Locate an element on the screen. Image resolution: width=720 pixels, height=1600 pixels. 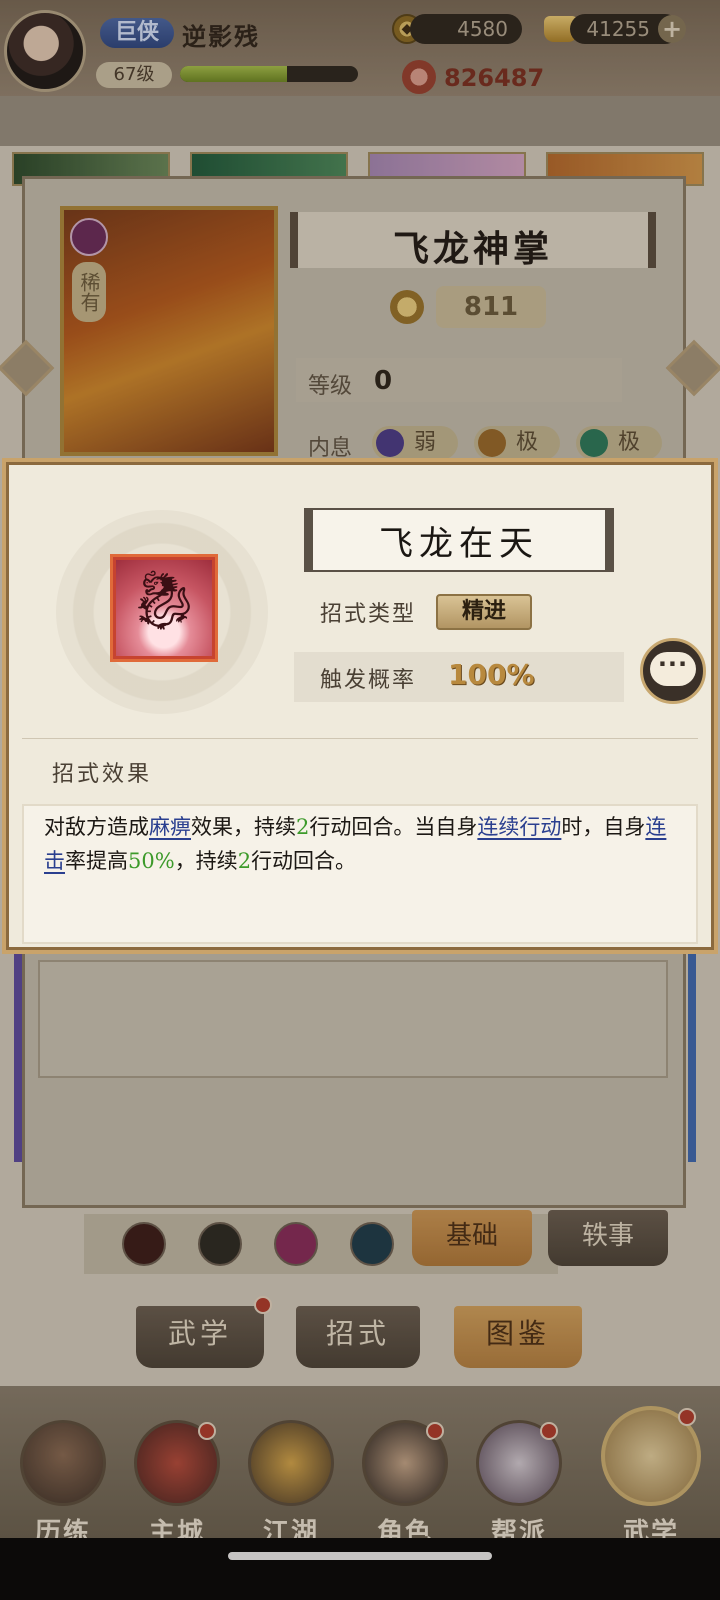
keyword-link: 麻痹 is located at coordinates (170, 827).